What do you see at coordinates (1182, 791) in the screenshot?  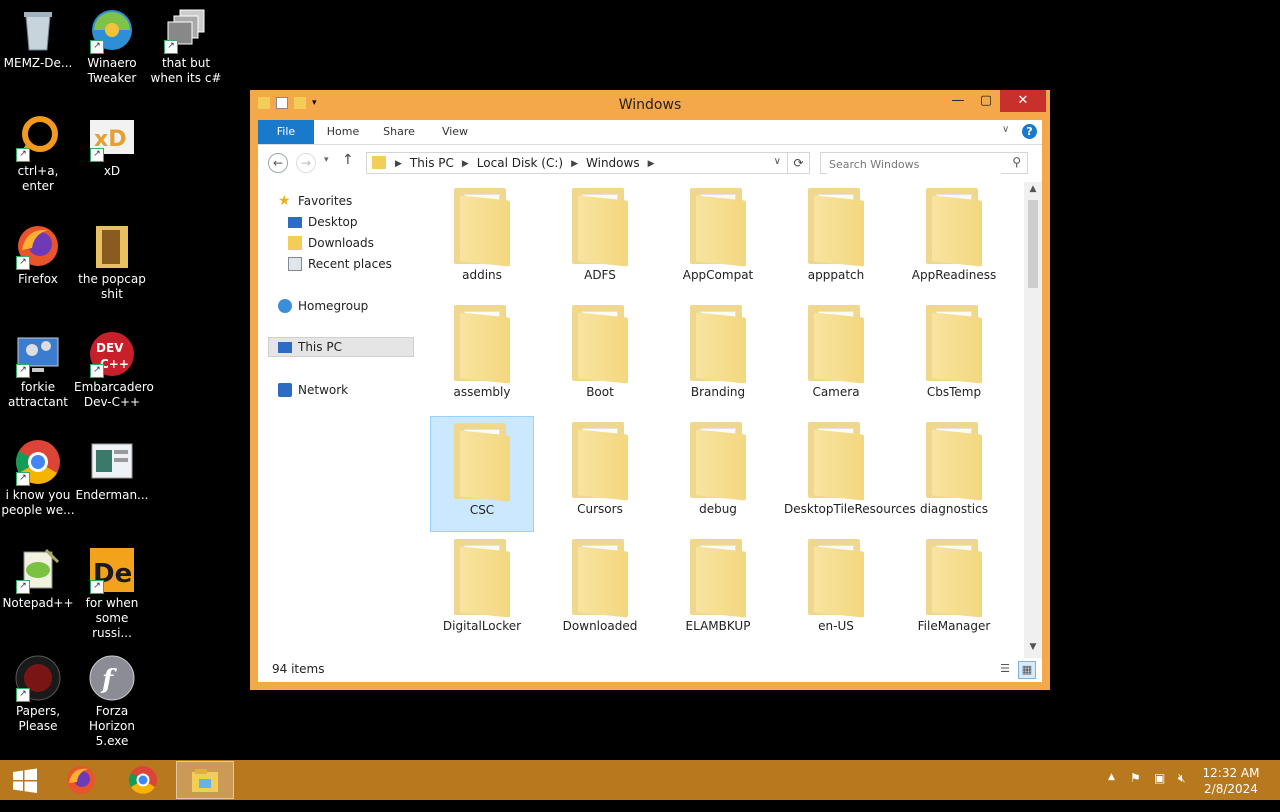 I see `volume-muted-icon: 🔇︎` at bounding box center [1182, 791].